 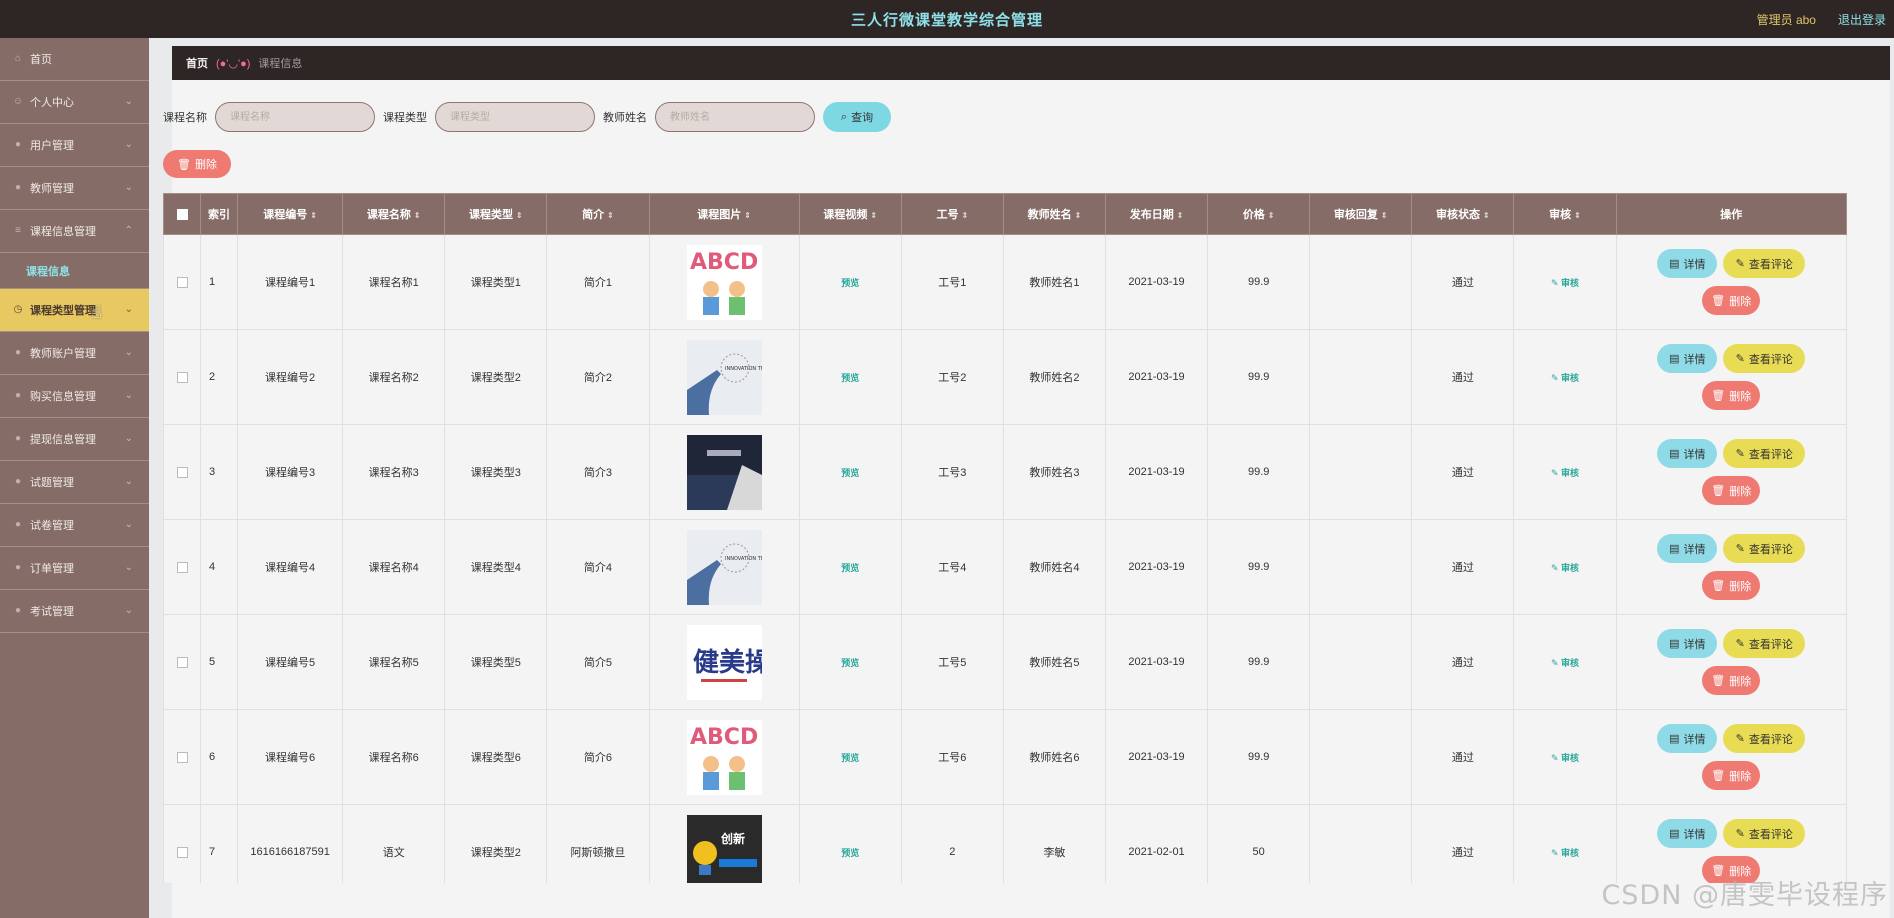 What do you see at coordinates (1156, 567) in the screenshot?
I see `cell-date: 2021-03-19` at bounding box center [1156, 567].